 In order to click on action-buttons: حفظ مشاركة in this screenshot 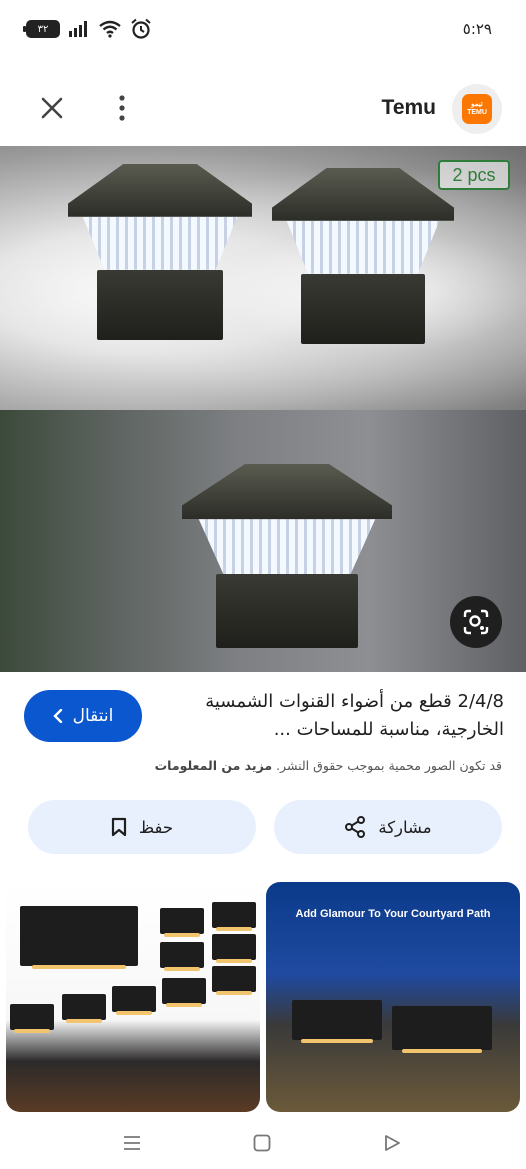, I will do `click(263, 828)`.